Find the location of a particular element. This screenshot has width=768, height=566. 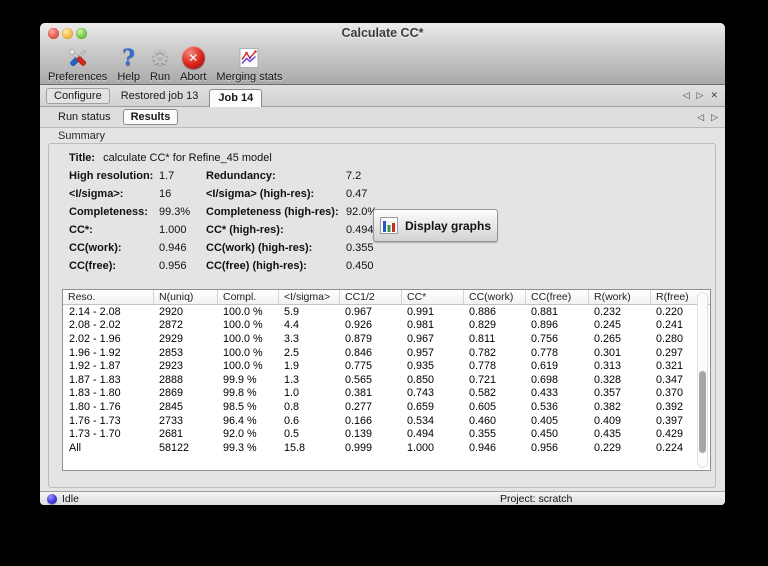

table-cell: 99.8 % is located at coordinates (240, 393).